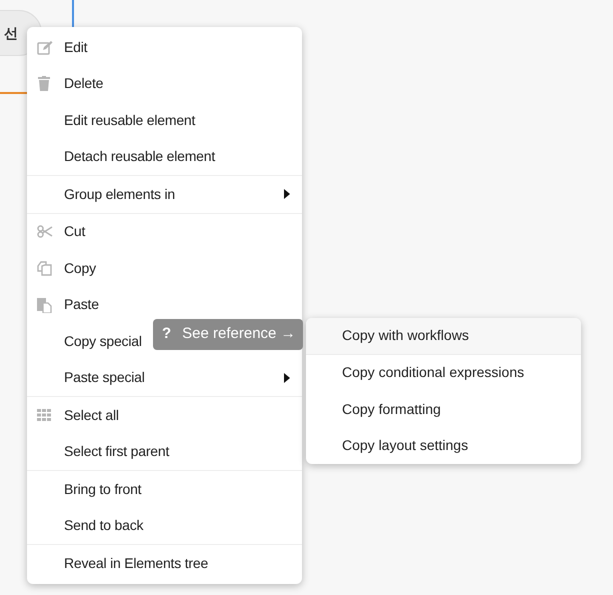 The width and height of the screenshot is (613, 595). Describe the element at coordinates (164, 268) in the screenshot. I see `menu-item: Copy` at that location.